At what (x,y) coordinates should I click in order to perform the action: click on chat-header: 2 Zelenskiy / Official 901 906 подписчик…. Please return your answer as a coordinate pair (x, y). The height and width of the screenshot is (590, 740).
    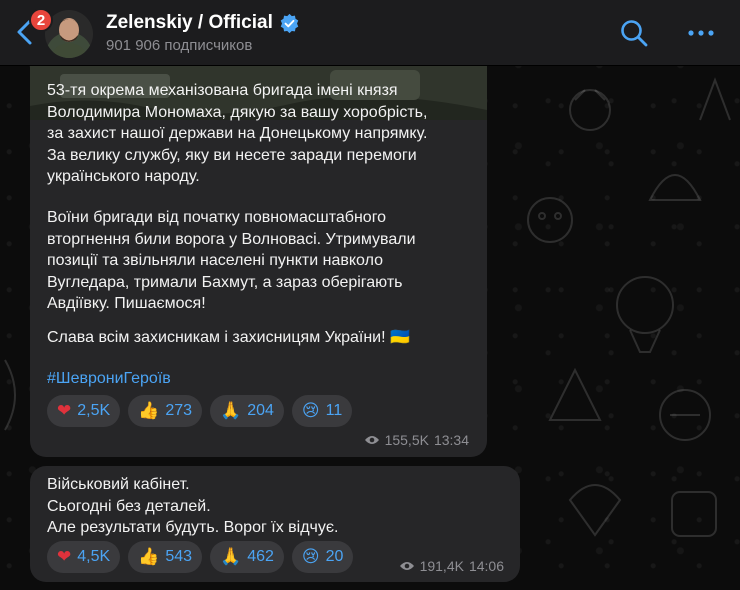
    Looking at the image, I should click on (370, 33).